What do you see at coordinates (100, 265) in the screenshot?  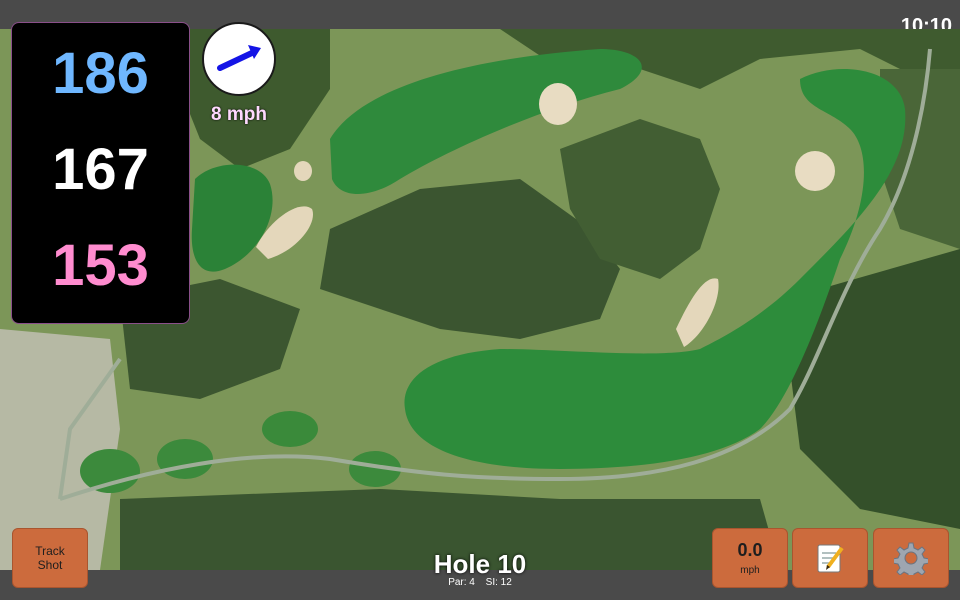 I see `distance-front: 153` at bounding box center [100, 265].